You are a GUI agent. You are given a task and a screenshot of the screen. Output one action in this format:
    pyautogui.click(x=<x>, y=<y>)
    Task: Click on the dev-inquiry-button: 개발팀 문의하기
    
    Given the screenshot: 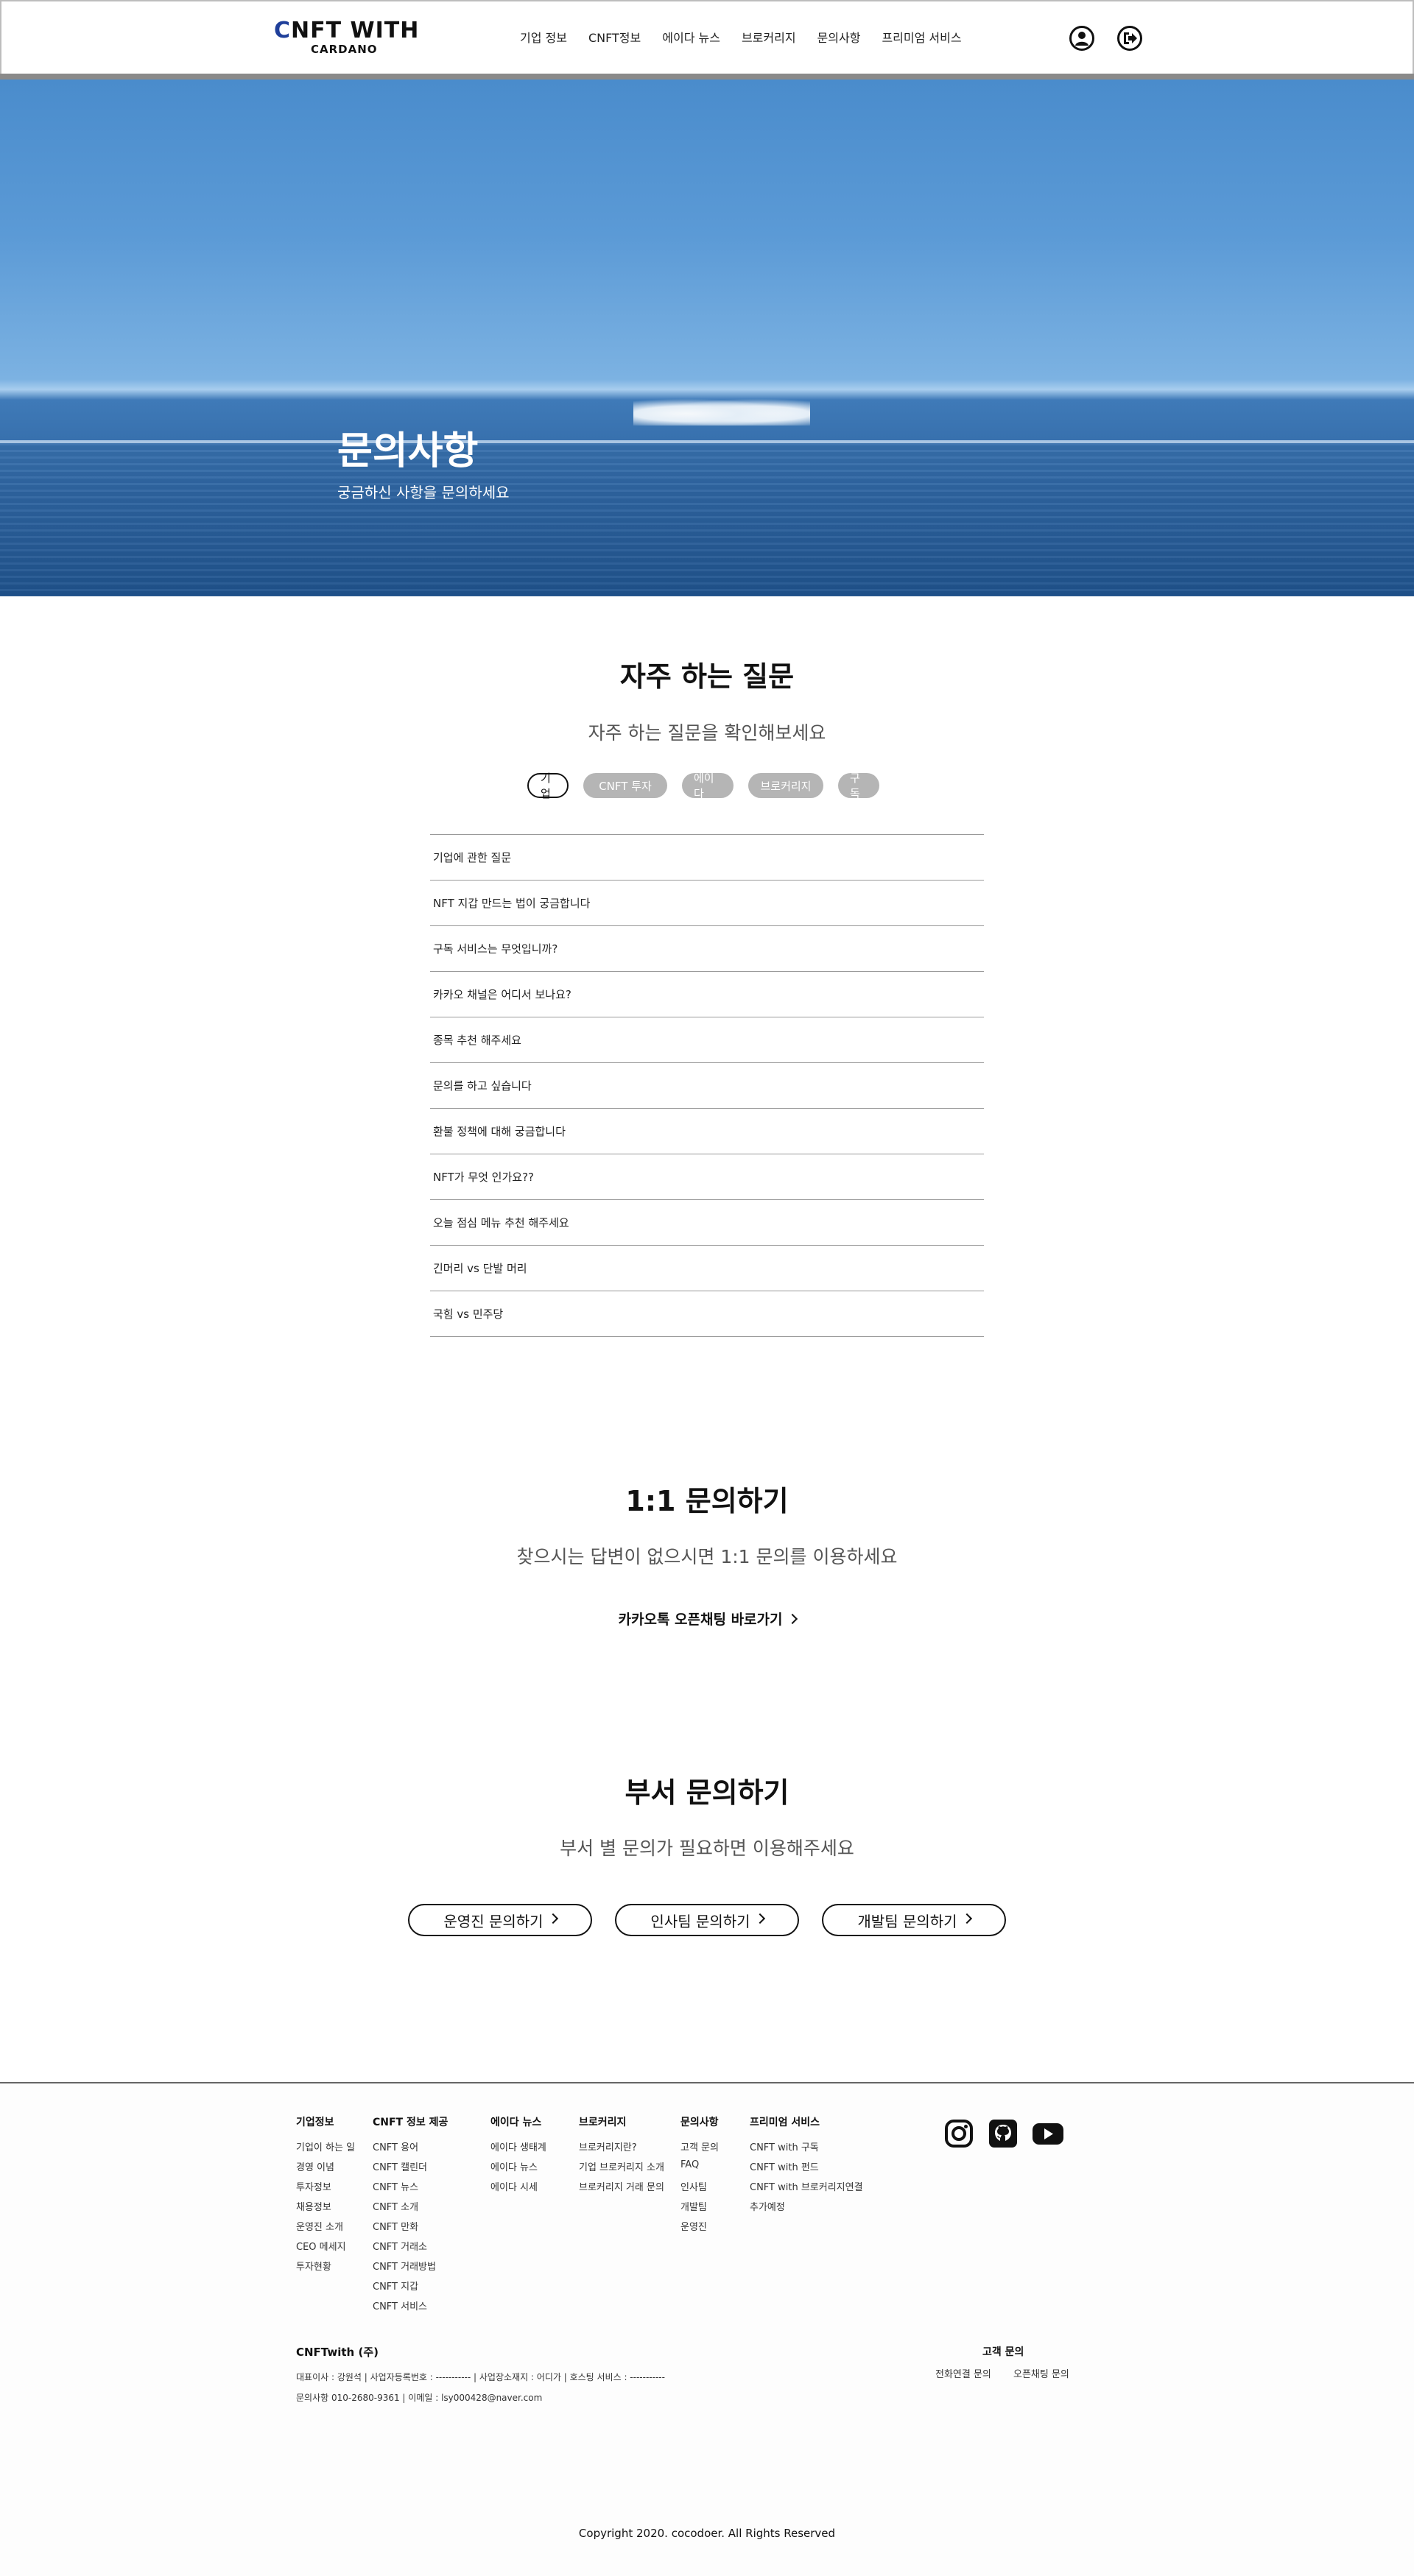 What is the action you would take?
    pyautogui.click(x=914, y=1920)
    